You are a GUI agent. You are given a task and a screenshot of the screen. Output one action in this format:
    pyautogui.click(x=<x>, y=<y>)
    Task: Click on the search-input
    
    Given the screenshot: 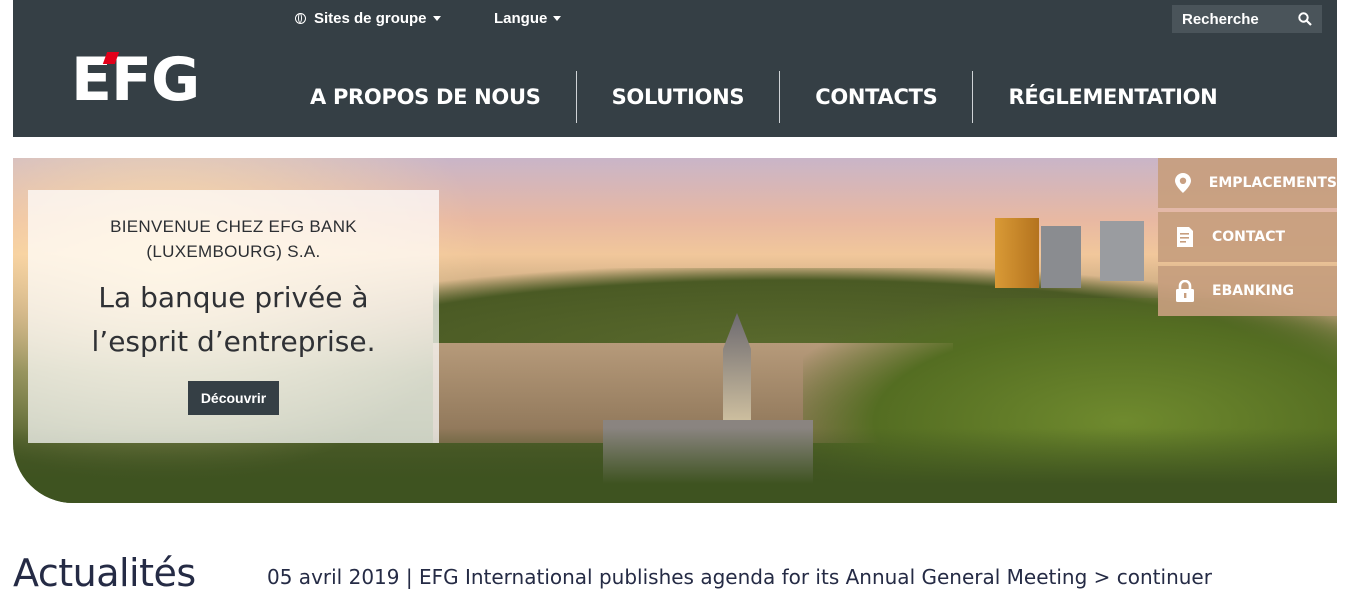 What is the action you would take?
    pyautogui.click(x=1233, y=19)
    